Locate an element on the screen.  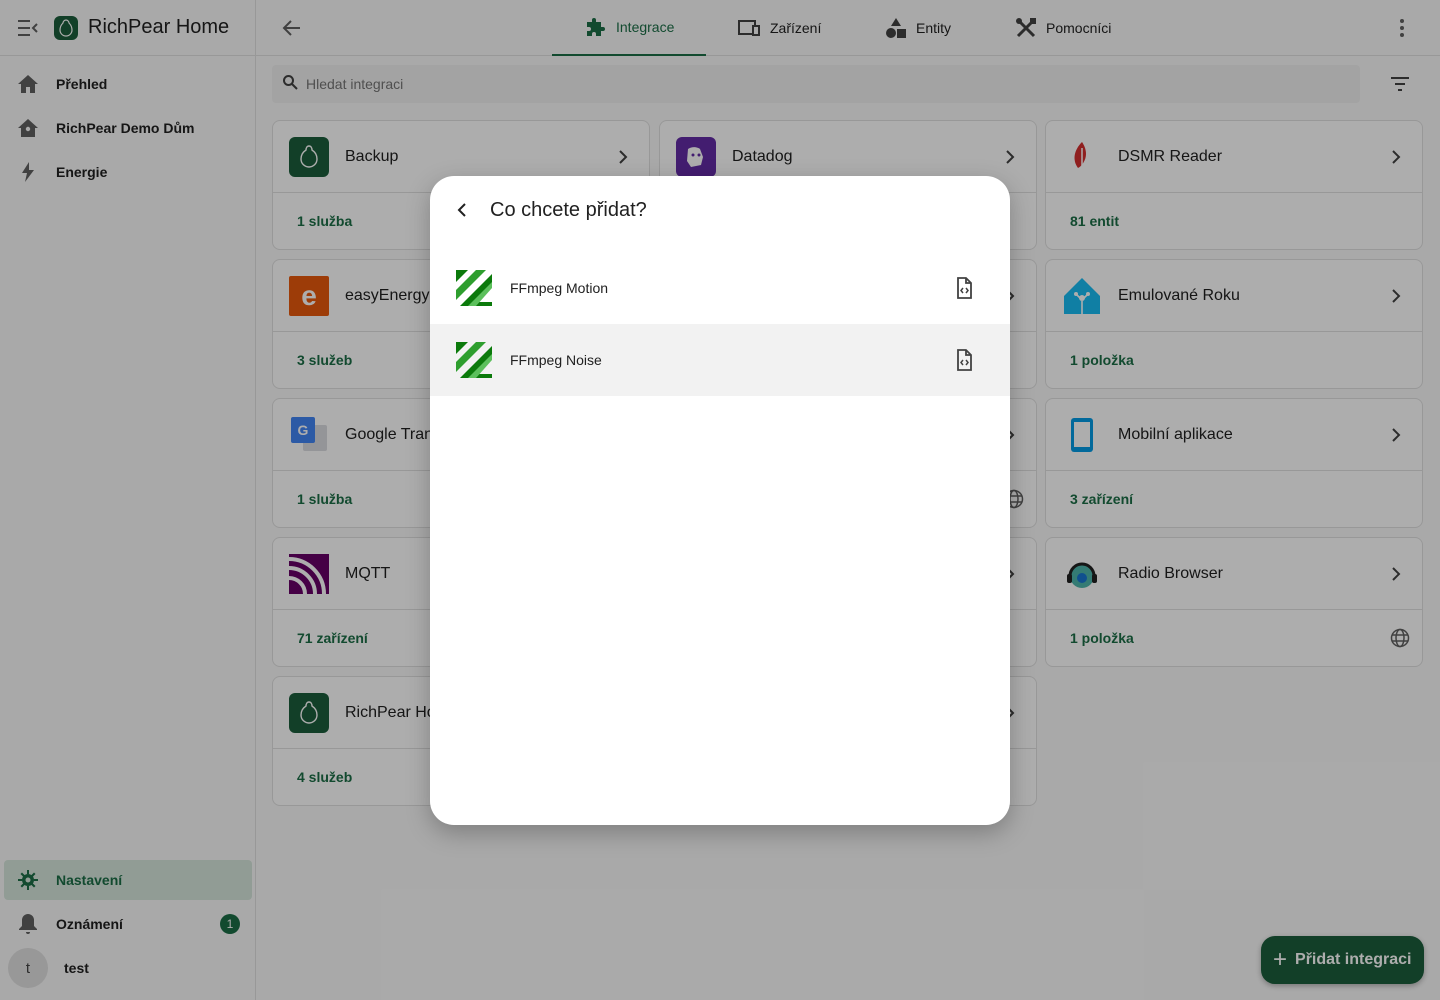
dialog-header: Co chcete přidat? is located at coordinates (720, 210).